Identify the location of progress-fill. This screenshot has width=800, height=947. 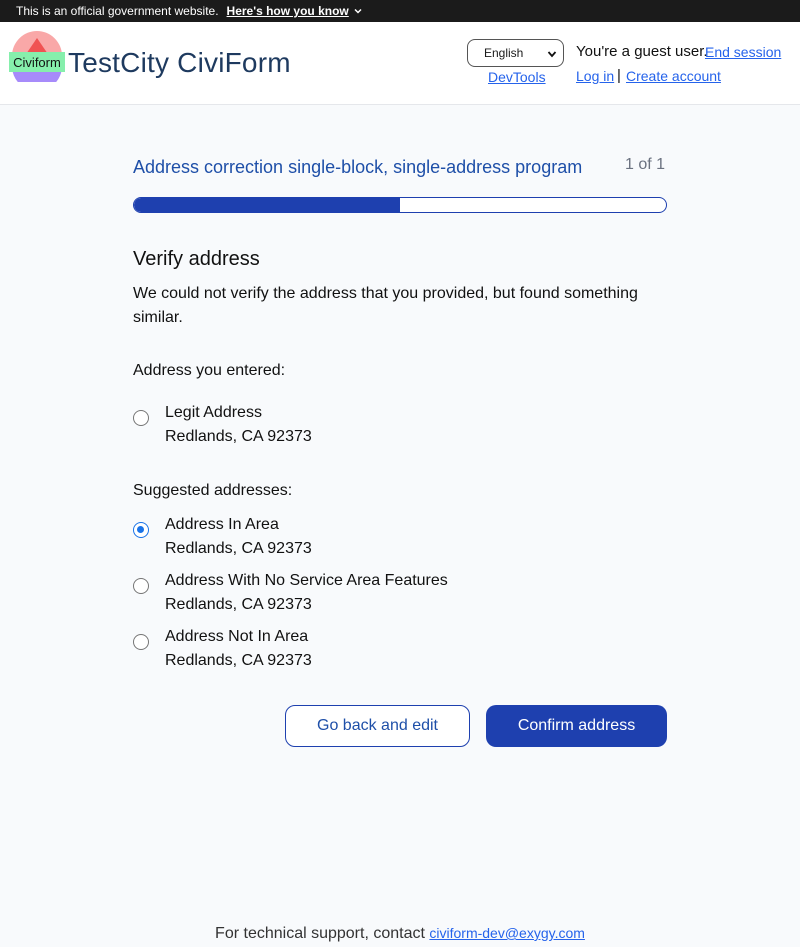
(267, 205).